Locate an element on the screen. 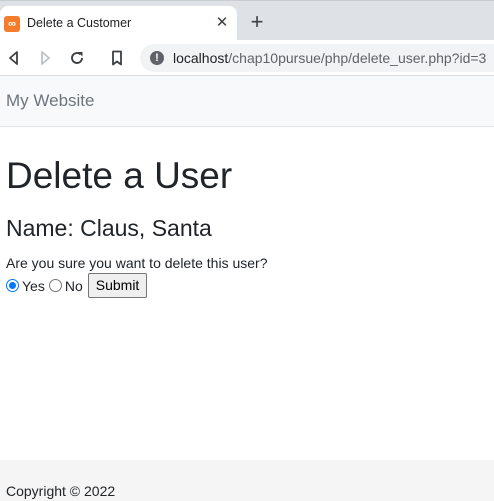 The image size is (494, 501). delete-form: Yes No Submit is located at coordinates (76, 285).